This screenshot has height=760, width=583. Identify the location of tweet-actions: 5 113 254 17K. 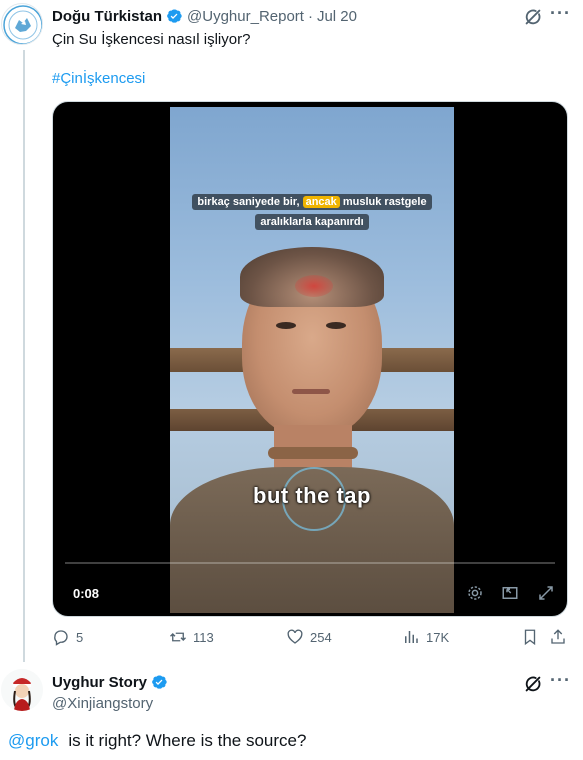
(310, 640).